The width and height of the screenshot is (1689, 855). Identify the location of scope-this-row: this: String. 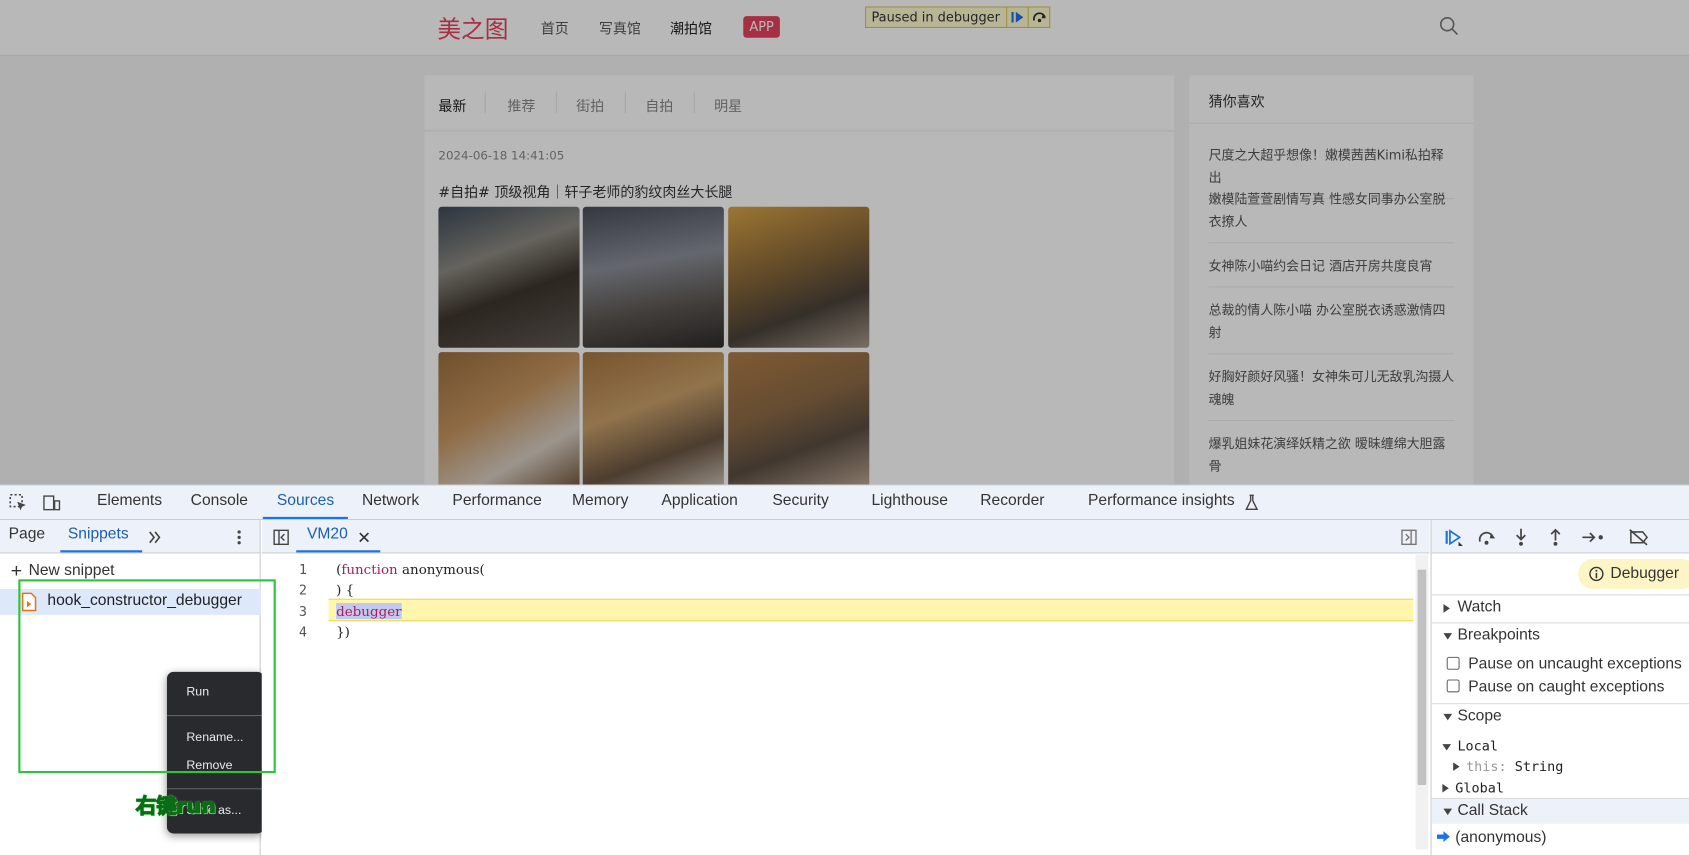
(1508, 766).